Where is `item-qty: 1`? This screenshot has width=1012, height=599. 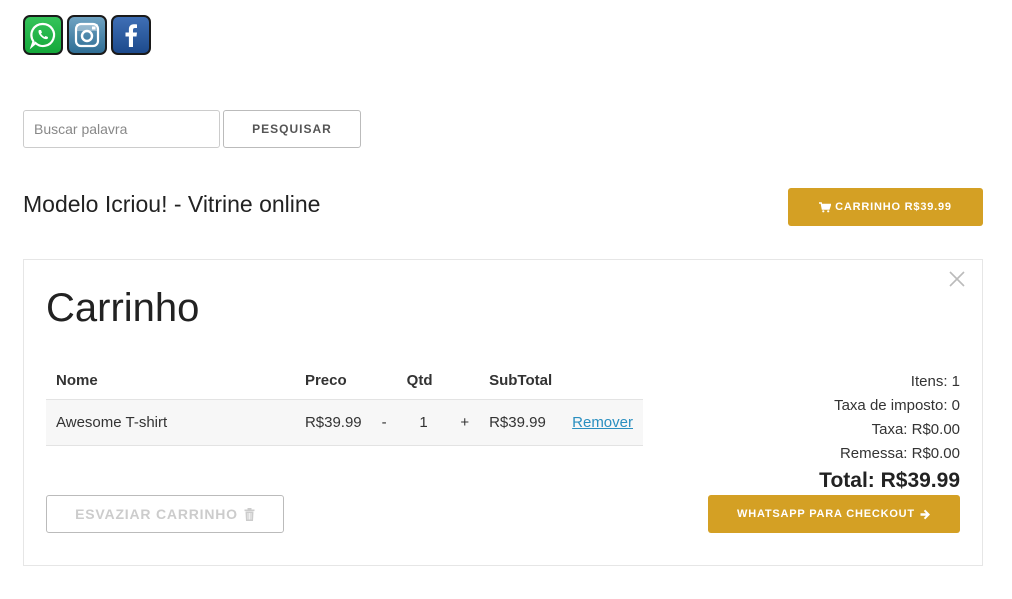 item-qty: 1 is located at coordinates (423, 422).